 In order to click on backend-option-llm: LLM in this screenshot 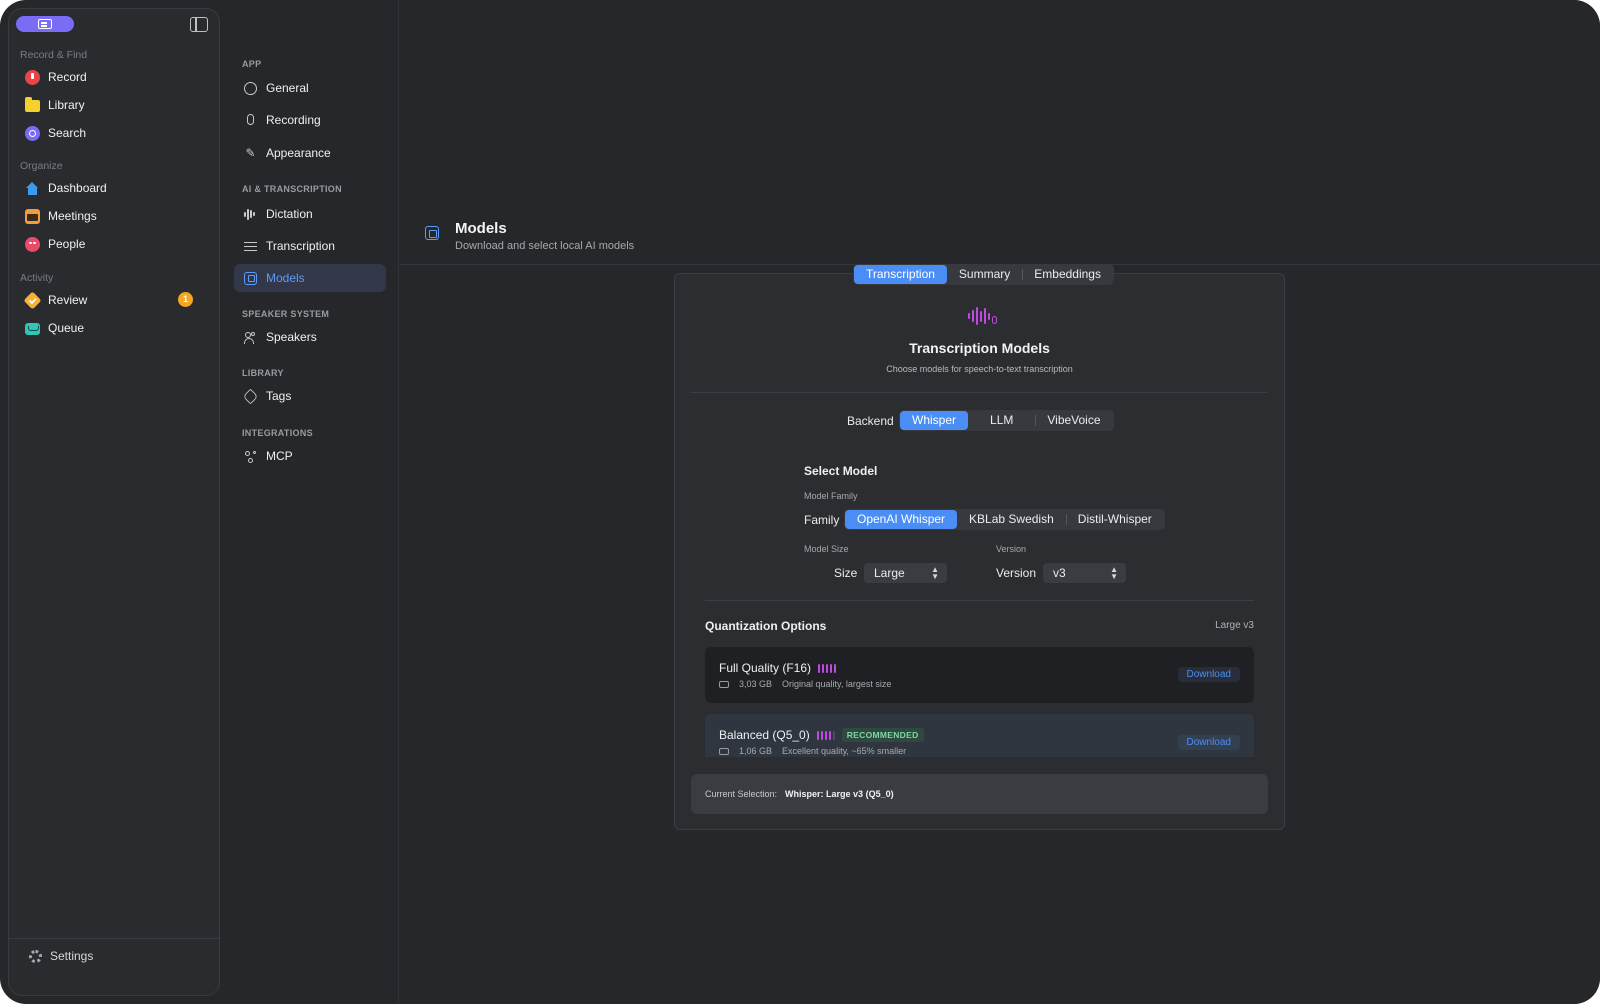, I will do `click(1001, 420)`.